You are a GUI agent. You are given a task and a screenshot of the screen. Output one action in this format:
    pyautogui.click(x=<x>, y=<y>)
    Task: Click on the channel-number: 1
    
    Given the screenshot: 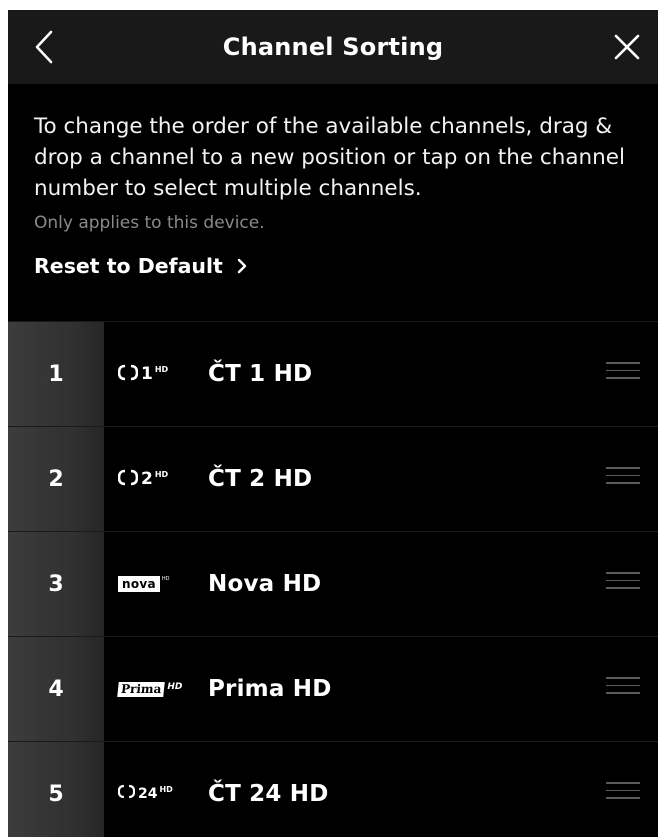 What is the action you would take?
    pyautogui.click(x=56, y=374)
    